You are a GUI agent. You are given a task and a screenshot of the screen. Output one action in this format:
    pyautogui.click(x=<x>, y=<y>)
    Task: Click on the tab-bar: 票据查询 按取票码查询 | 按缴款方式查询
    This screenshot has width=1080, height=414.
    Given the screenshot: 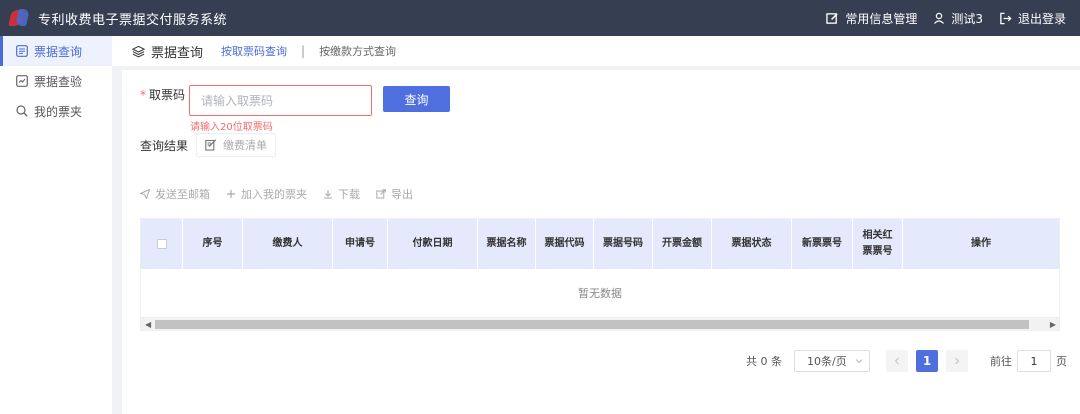 What is the action you would take?
    pyautogui.click(x=596, y=51)
    